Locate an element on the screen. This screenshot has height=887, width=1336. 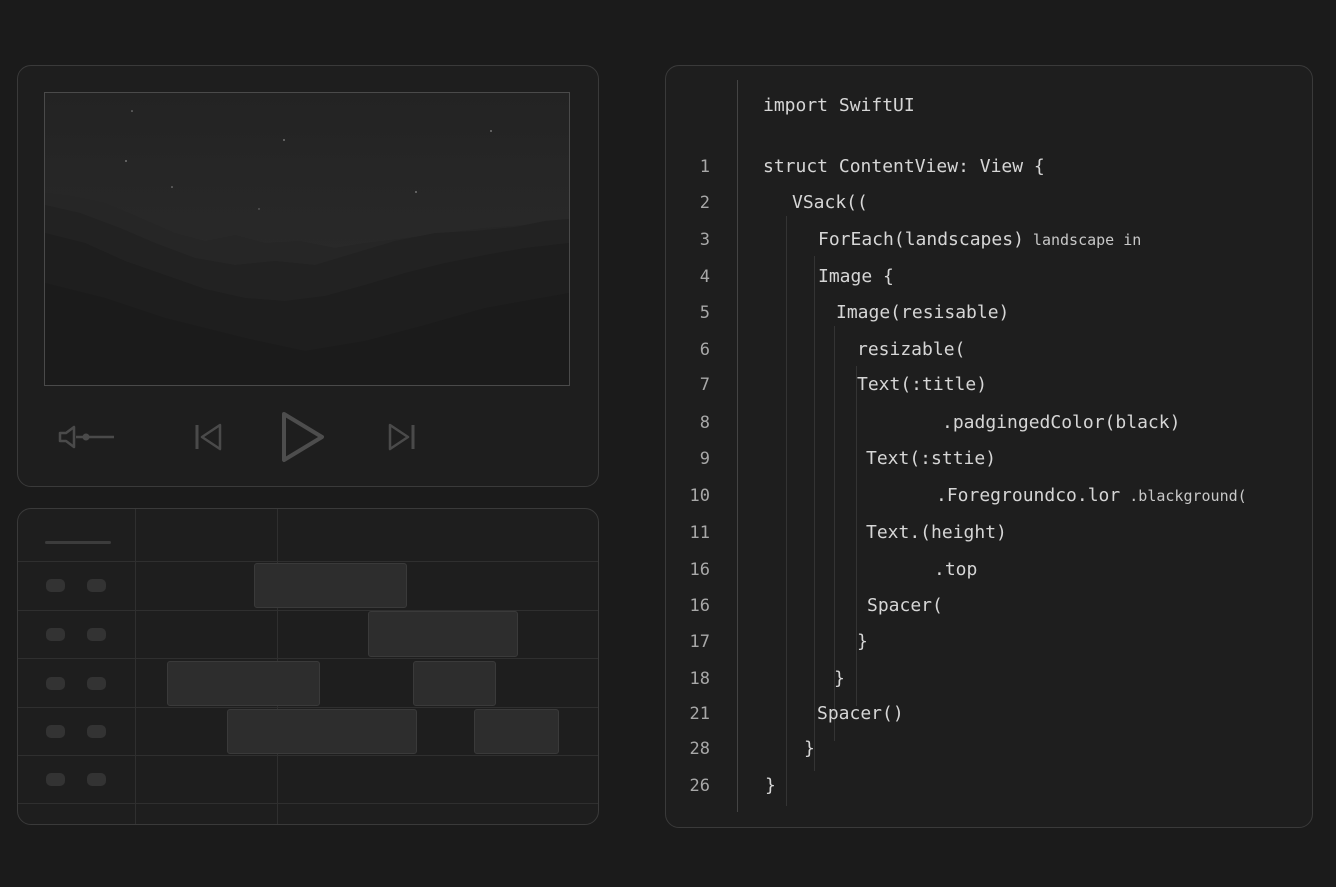
line-number: 6 is located at coordinates (704, 350).